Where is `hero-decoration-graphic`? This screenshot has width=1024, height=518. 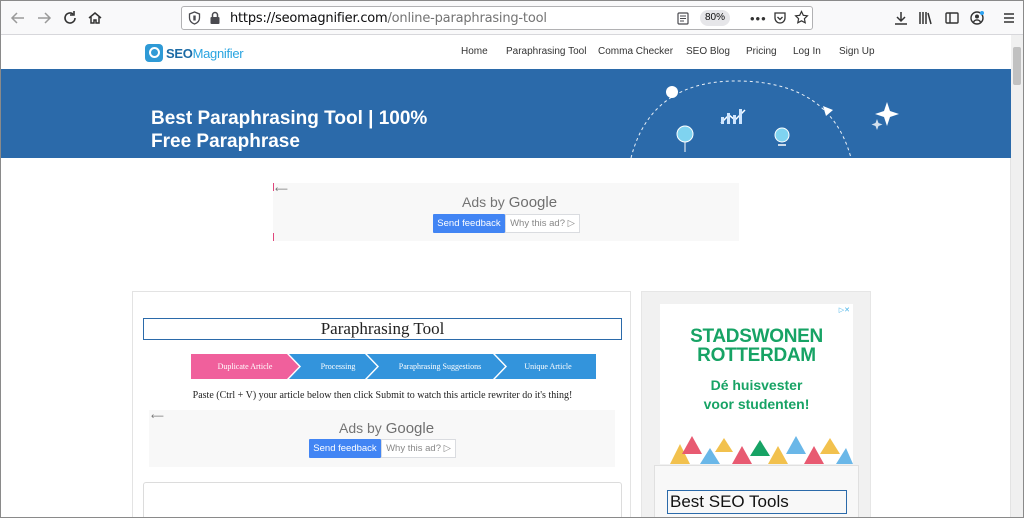 hero-decoration-graphic is located at coordinates (764, 119).